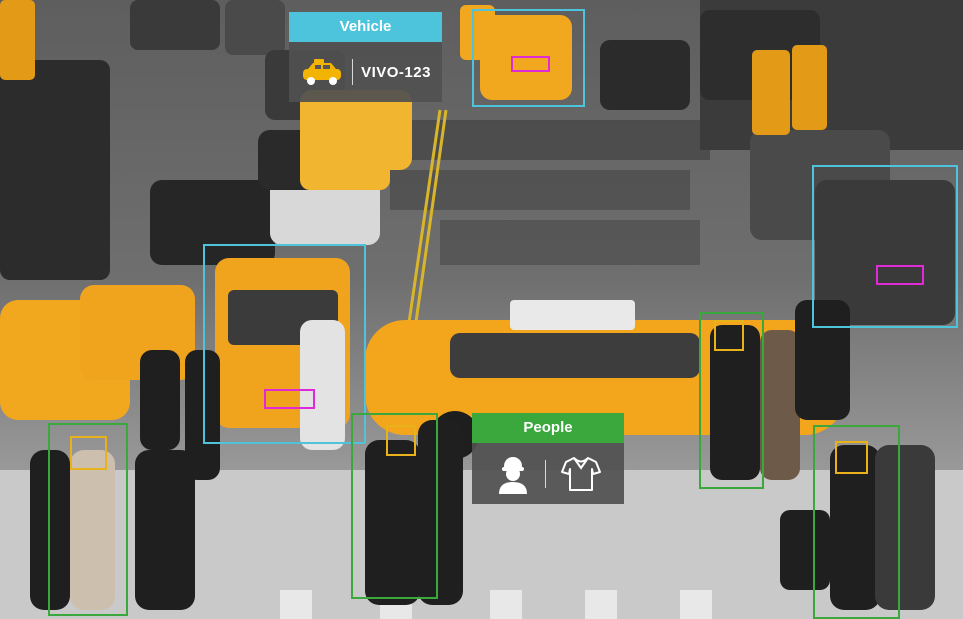 This screenshot has height=619, width=963. Describe the element at coordinates (513, 474) in the screenshot. I see `person-icon` at that location.